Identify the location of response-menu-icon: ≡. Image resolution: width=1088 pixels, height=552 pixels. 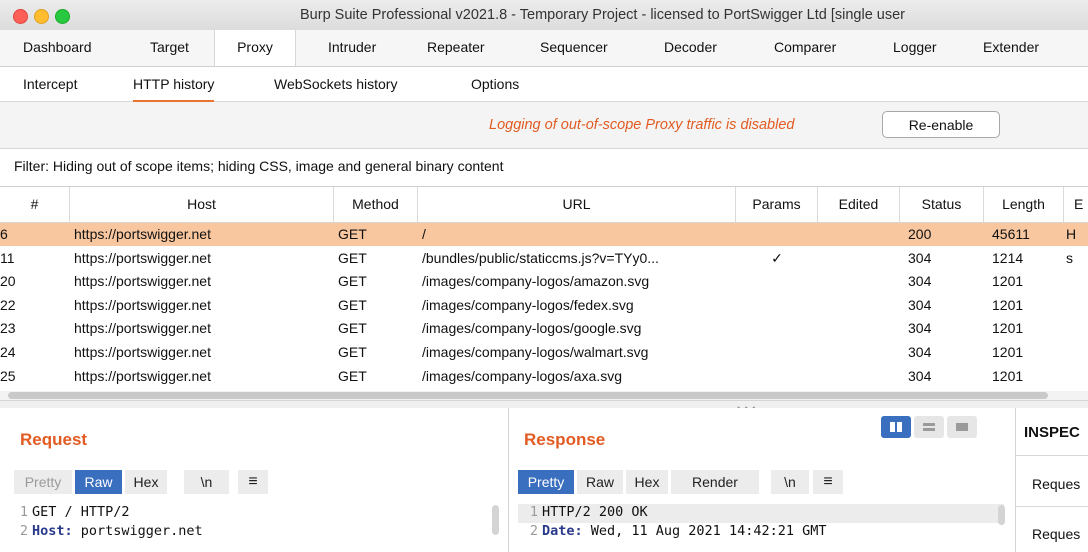
(828, 482).